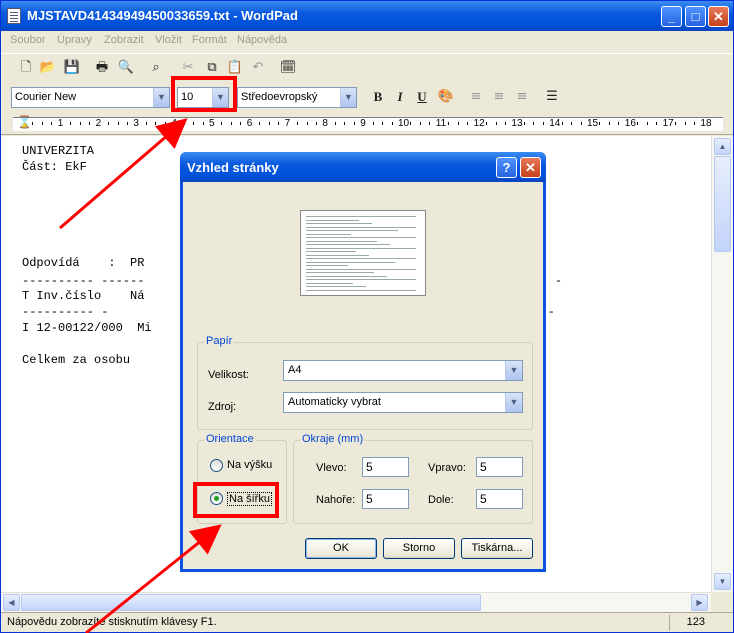 The width and height of the screenshot is (734, 633). I want to click on margin-top-input: 5, so click(385, 499).